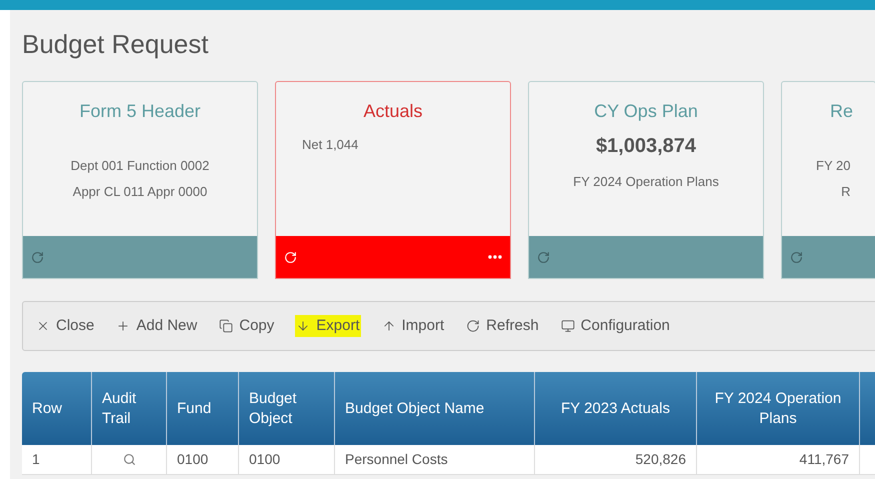  I want to click on download-icon, so click(303, 326).